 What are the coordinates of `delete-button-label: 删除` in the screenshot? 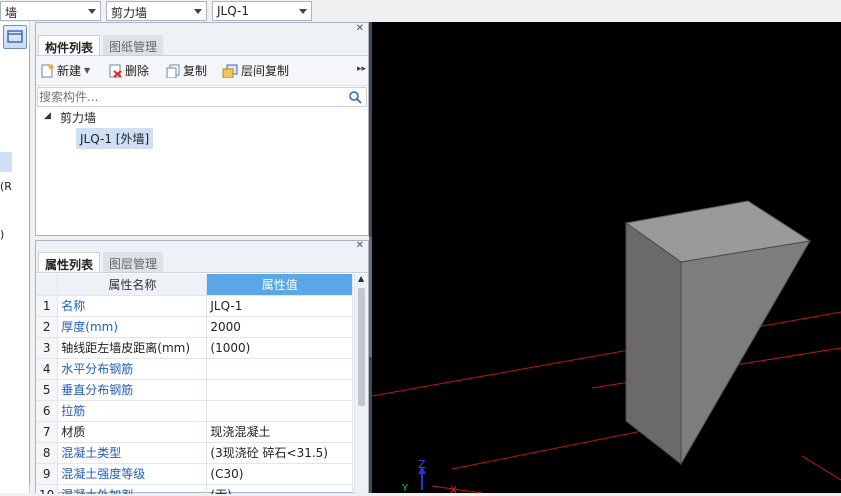 It's located at (137, 71).